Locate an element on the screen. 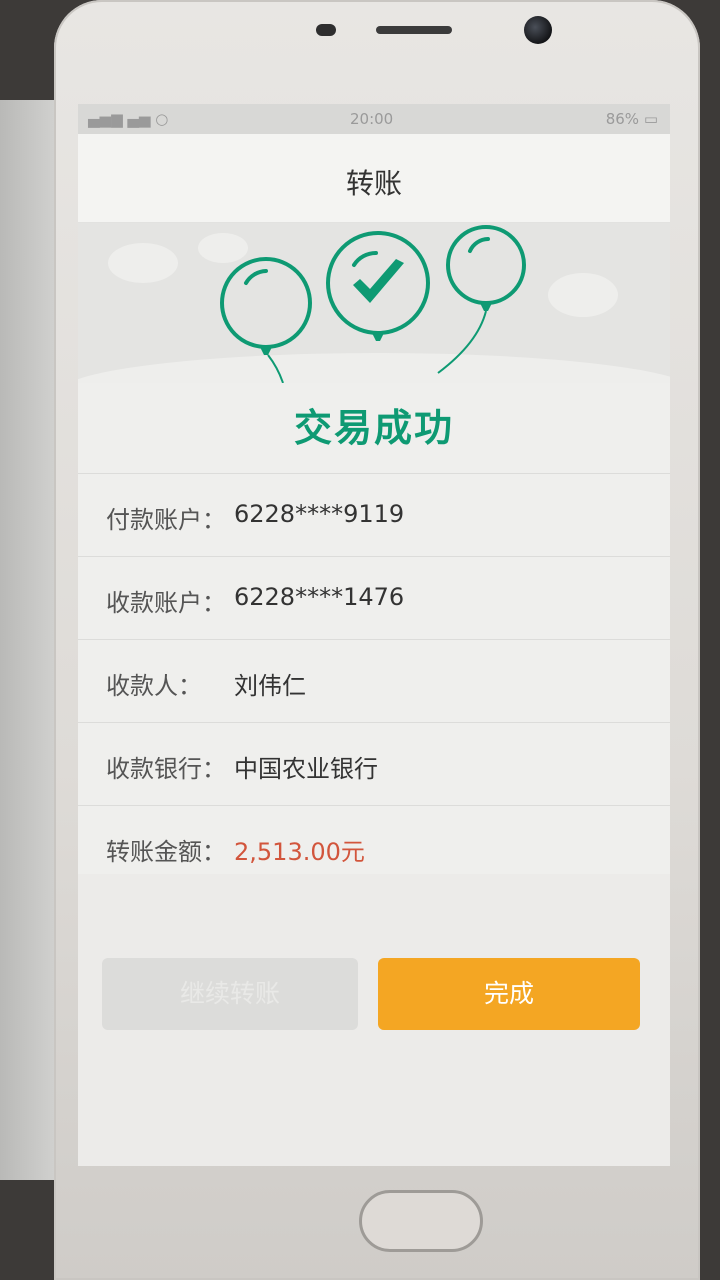  front-camera is located at coordinates (538, 30).